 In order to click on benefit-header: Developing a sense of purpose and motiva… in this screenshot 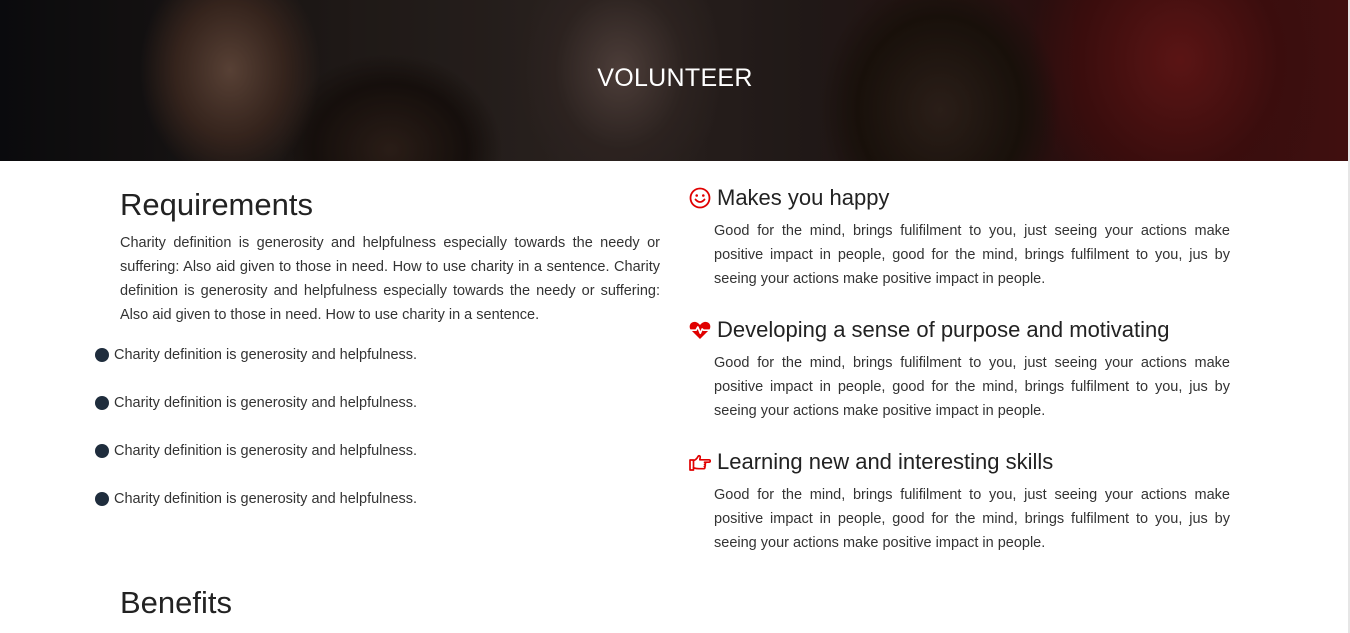, I will do `click(960, 330)`.